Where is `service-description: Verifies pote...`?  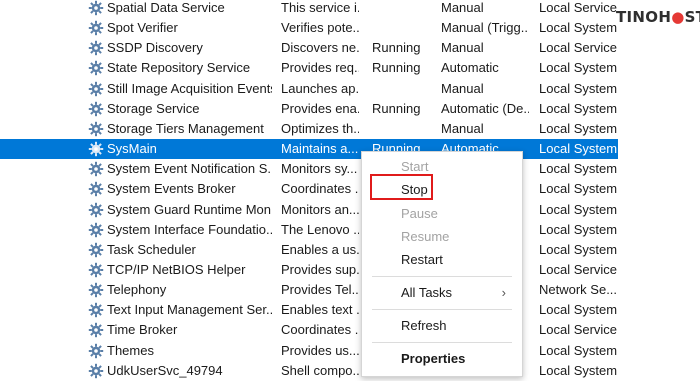 service-description: Verifies pote... is located at coordinates (320, 28).